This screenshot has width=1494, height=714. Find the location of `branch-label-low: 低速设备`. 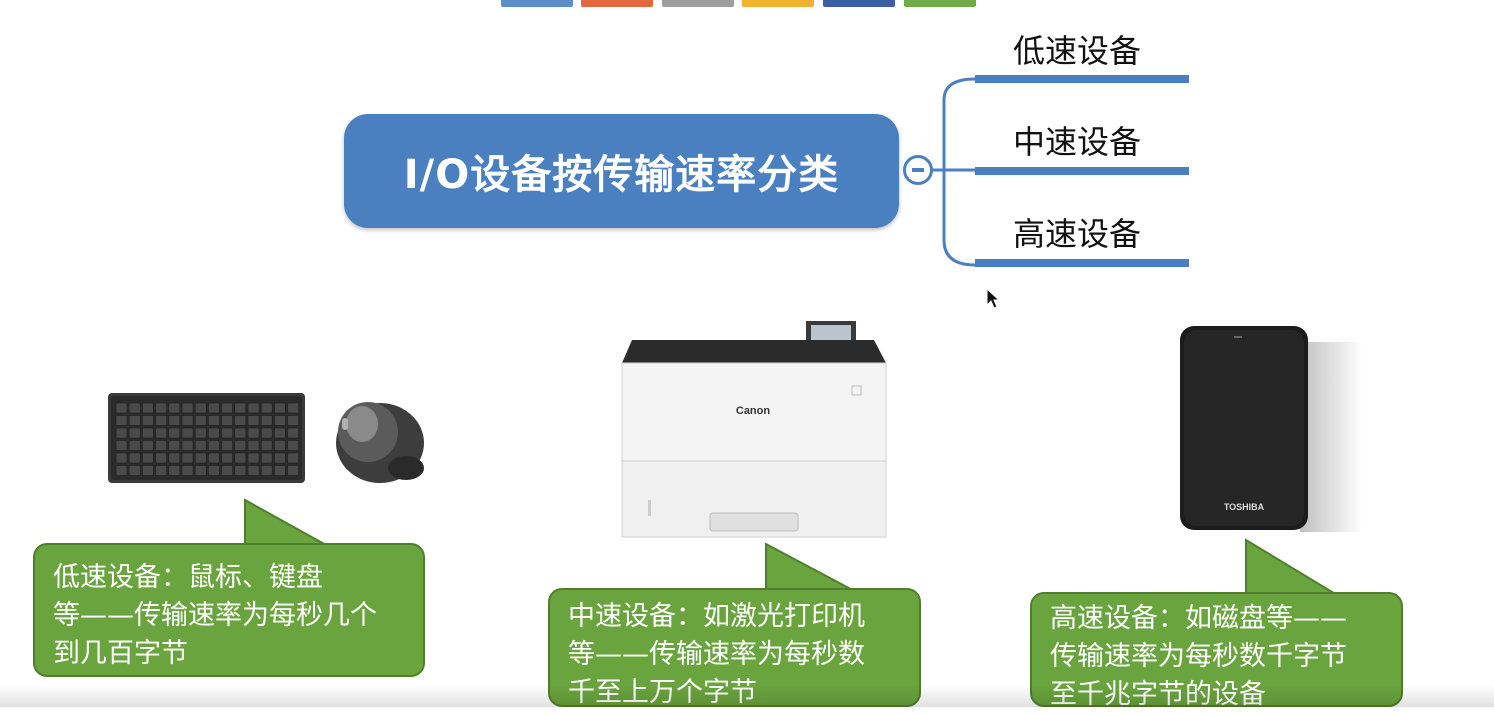

branch-label-low: 低速设备 is located at coordinates (1077, 49).